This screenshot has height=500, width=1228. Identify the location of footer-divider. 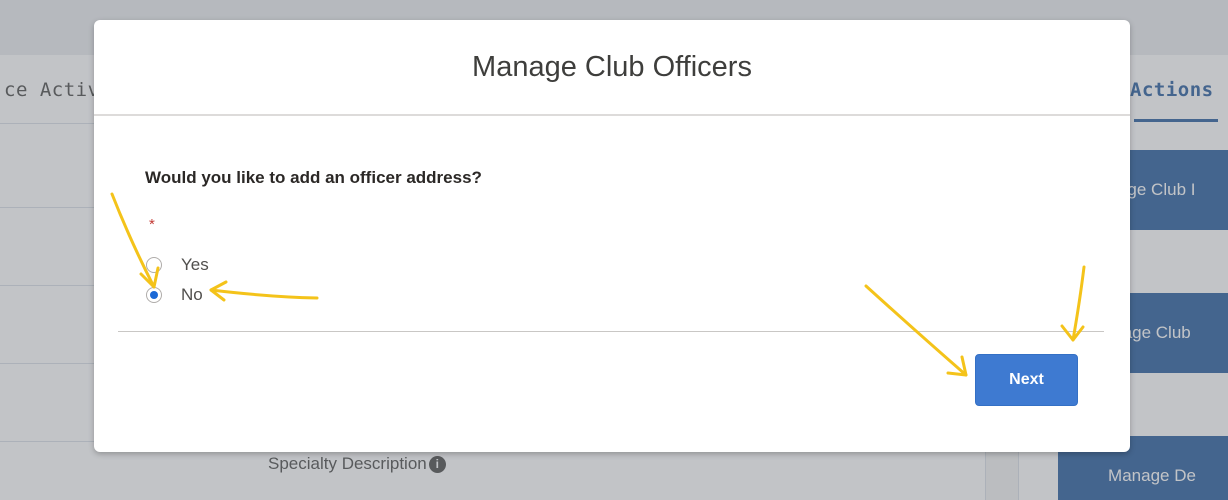
(611, 331).